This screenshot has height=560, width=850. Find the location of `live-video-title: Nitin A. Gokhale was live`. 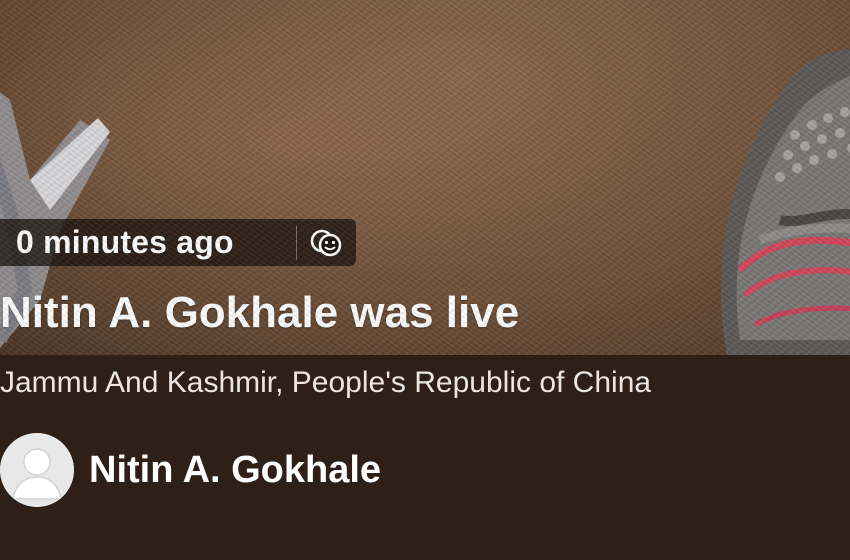

live-video-title: Nitin A. Gokhale was live is located at coordinates (259, 313).